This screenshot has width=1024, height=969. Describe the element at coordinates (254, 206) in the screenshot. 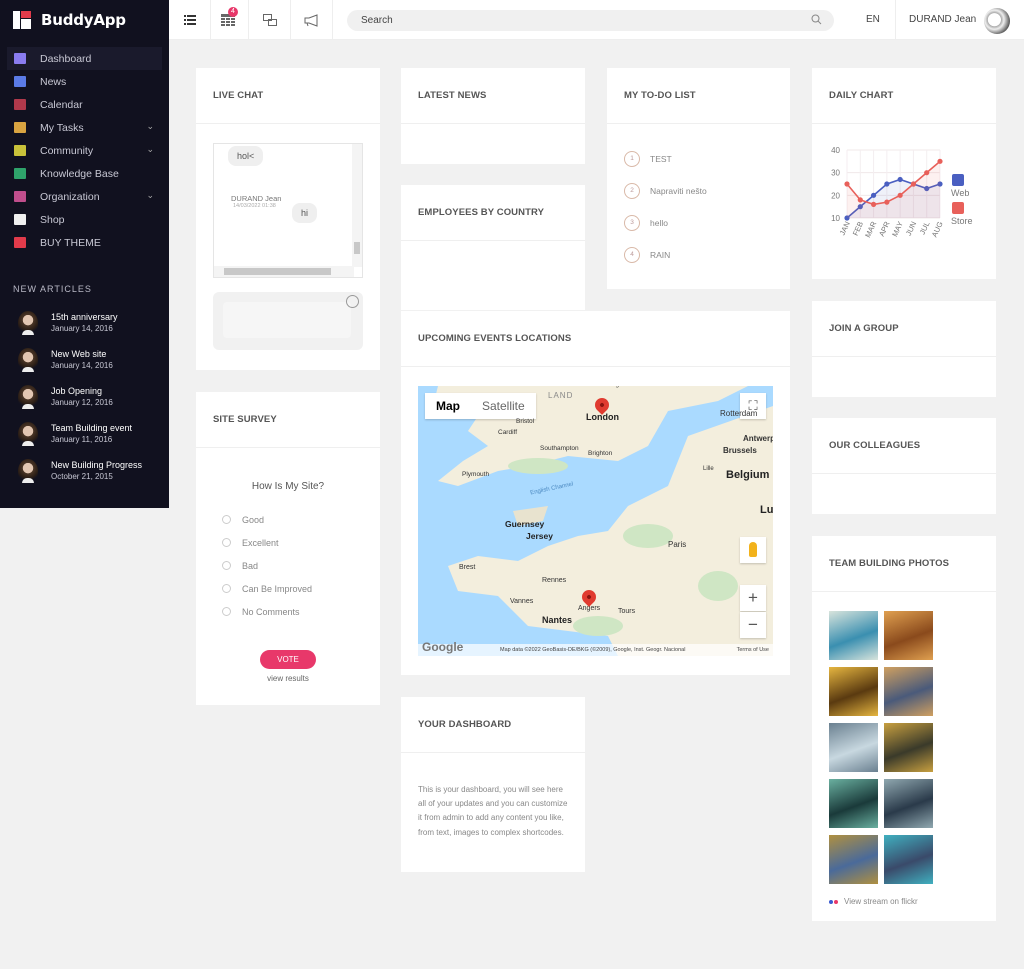

I see `chat-timestamp: 14/03/2022 01:38` at that location.